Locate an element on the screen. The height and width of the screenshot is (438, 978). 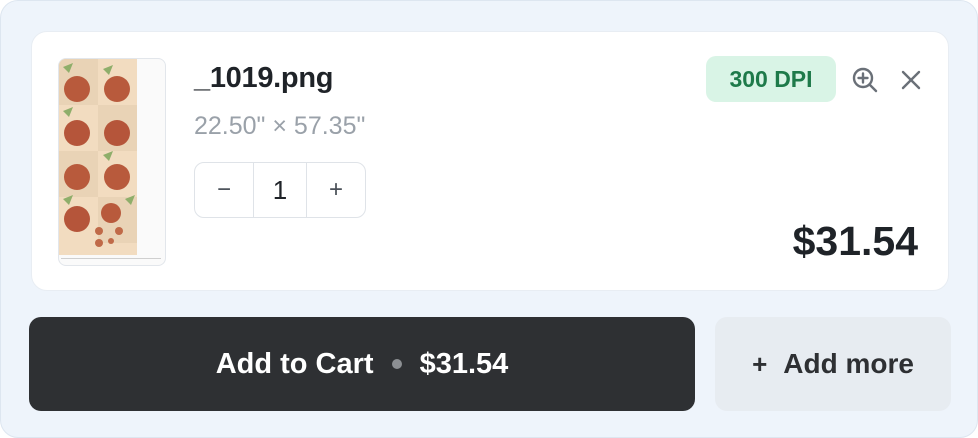
add-more-button: + Add more is located at coordinates (833, 364).